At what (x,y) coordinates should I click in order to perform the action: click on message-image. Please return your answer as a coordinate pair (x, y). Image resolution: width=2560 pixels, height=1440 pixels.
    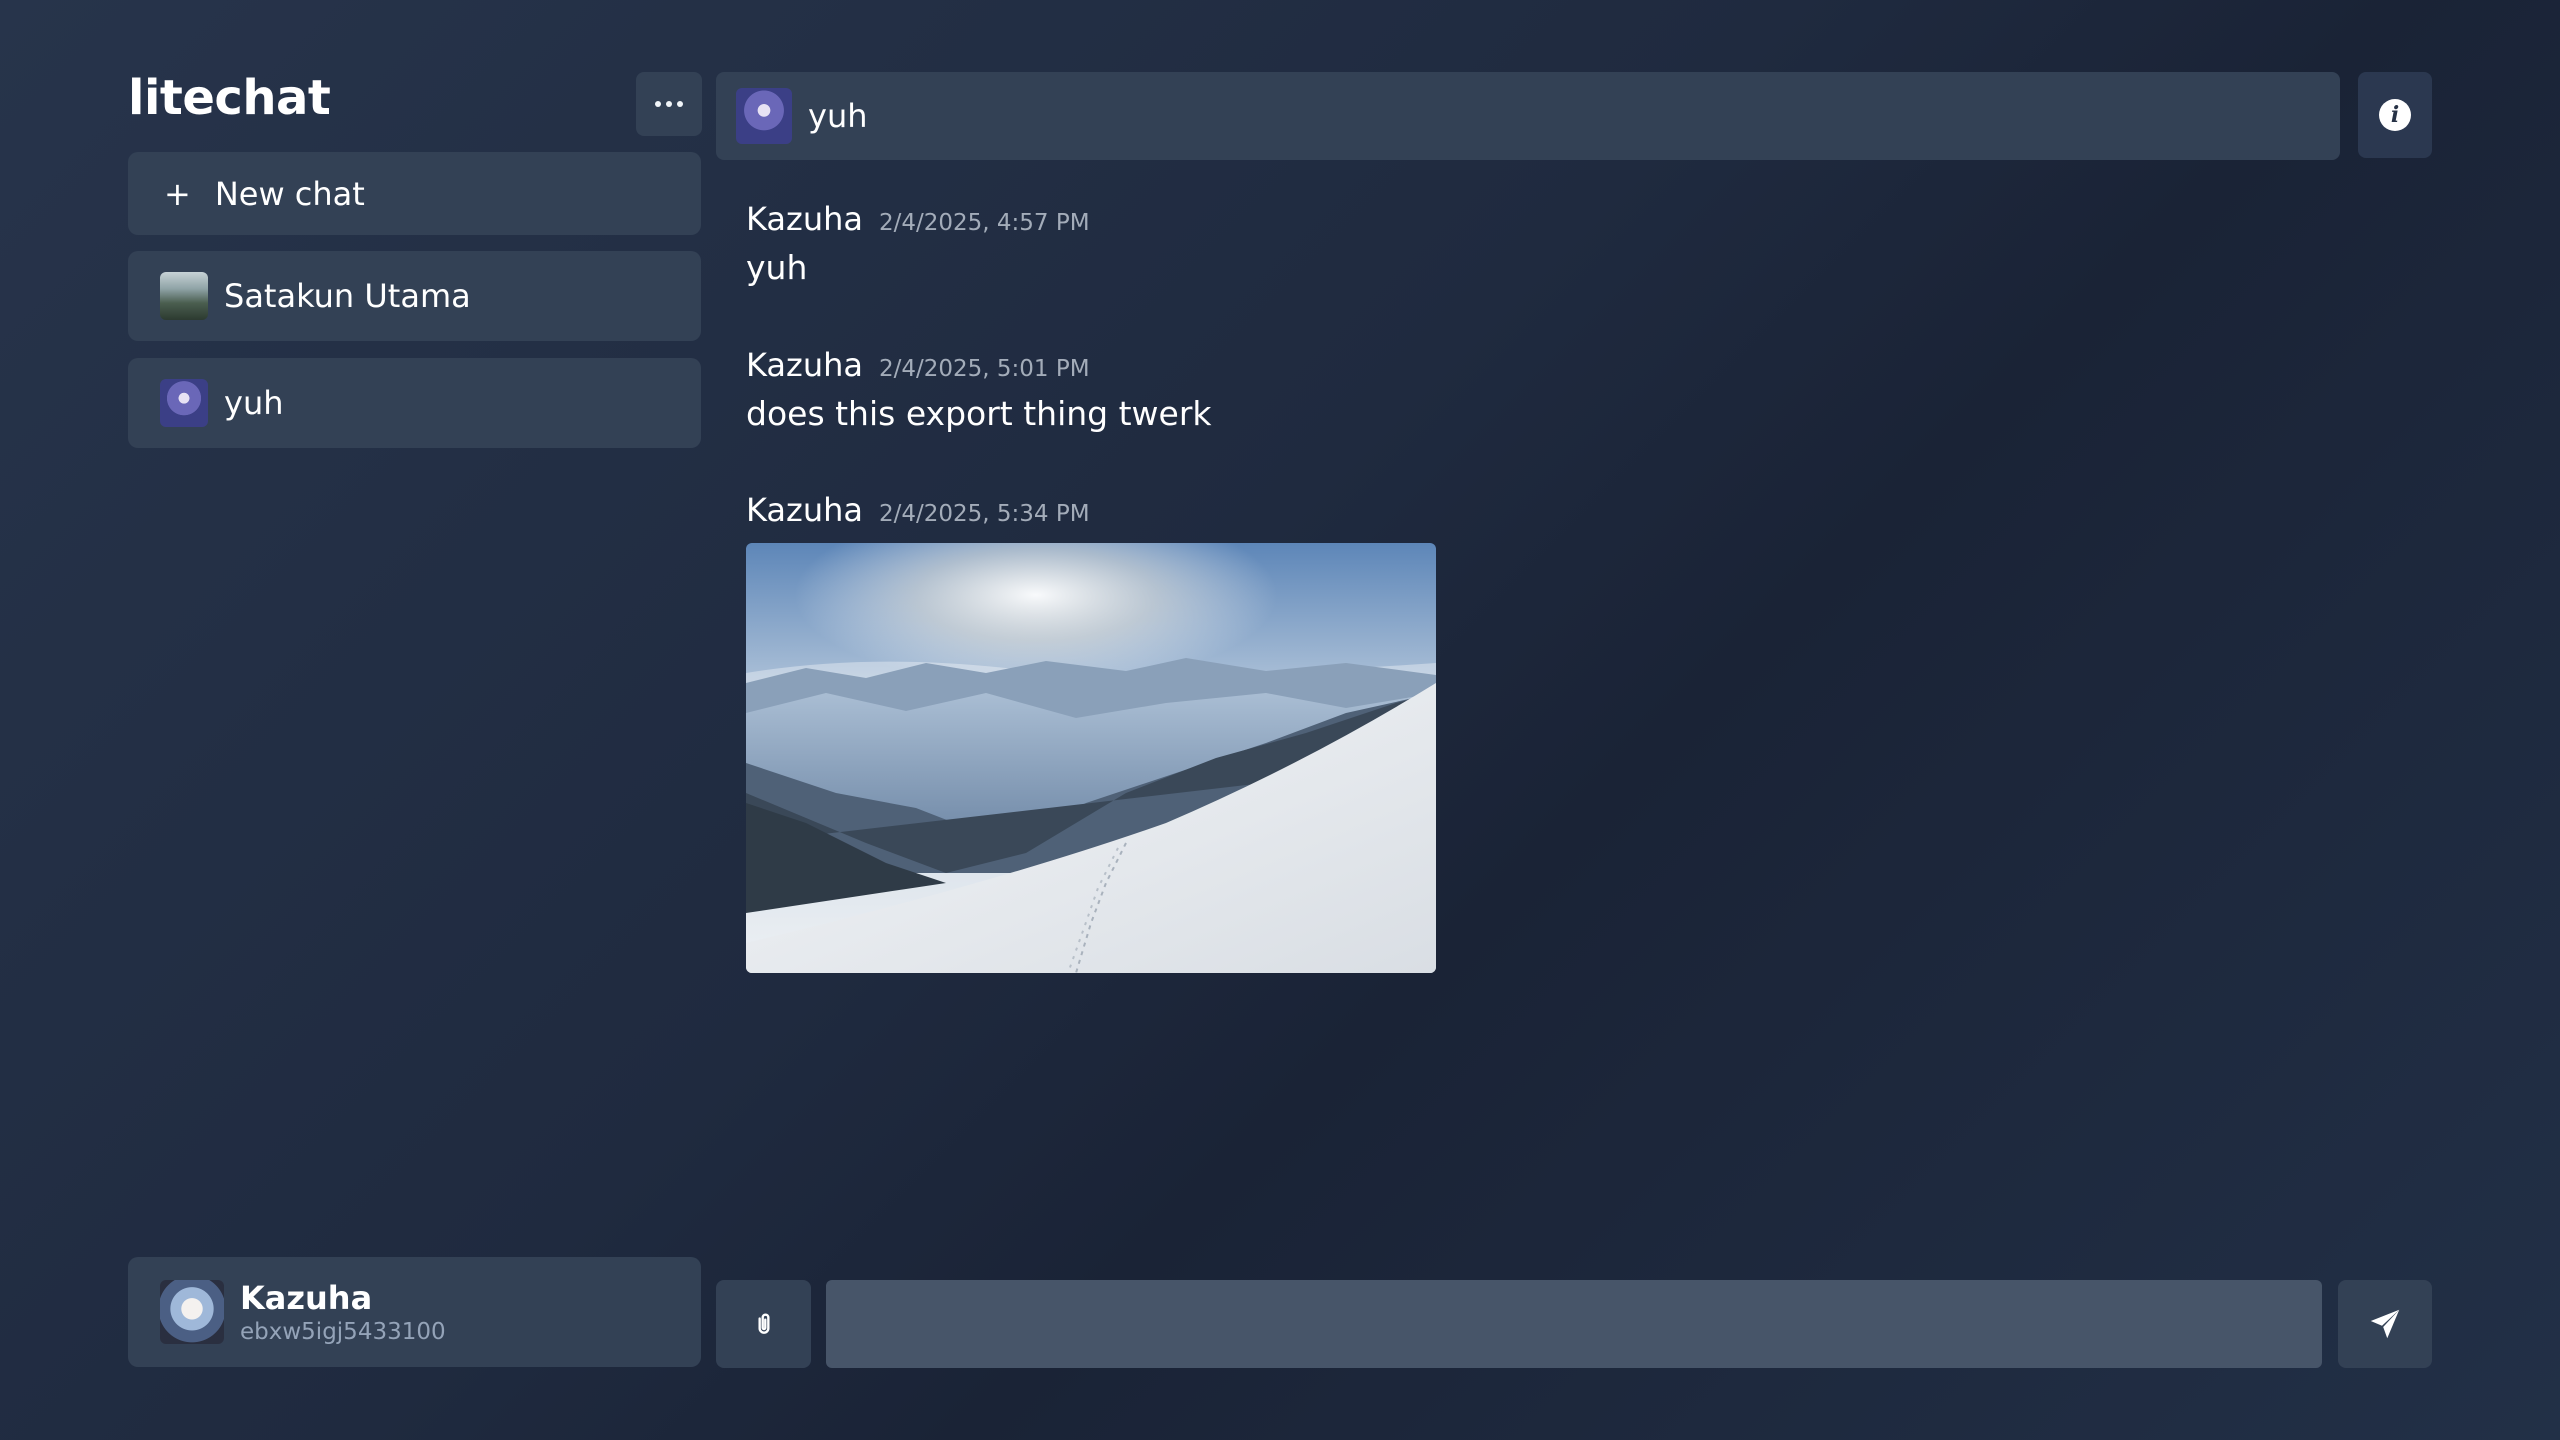
    Looking at the image, I should click on (1091, 758).